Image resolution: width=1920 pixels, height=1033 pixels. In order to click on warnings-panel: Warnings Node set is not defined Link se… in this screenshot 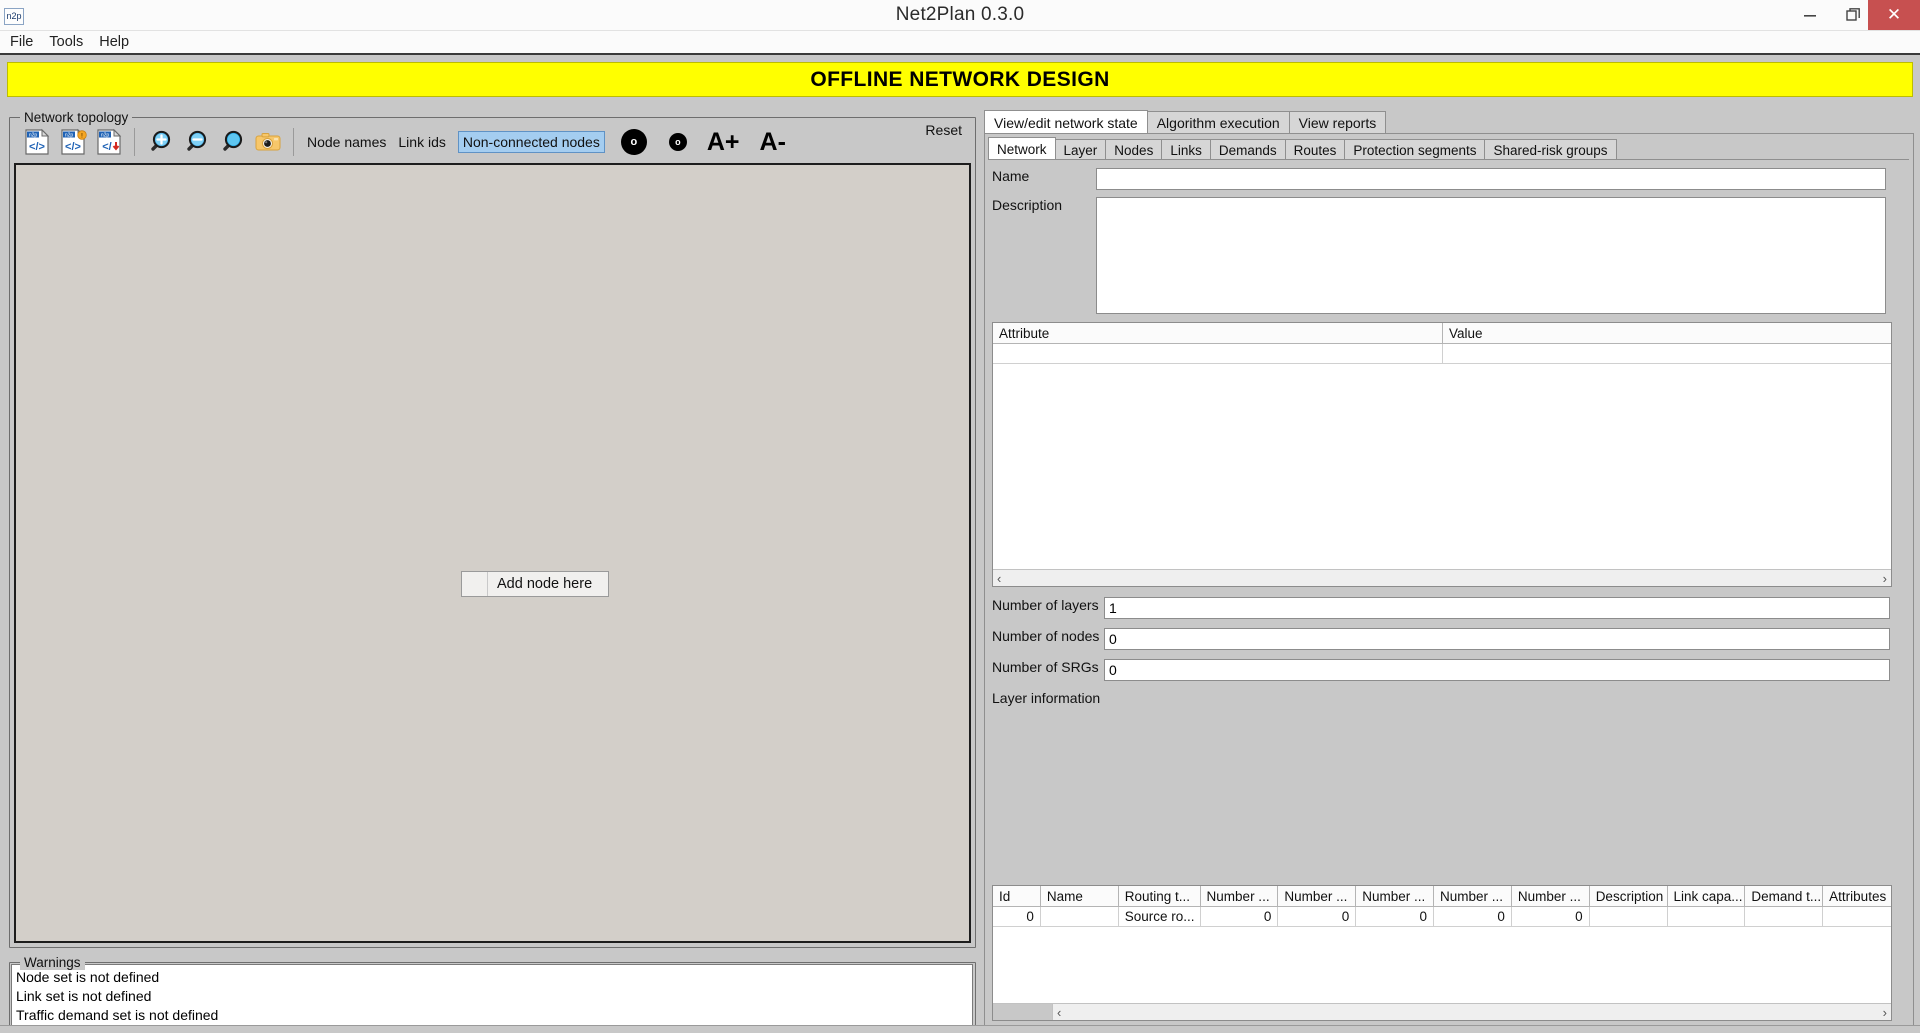, I will do `click(492, 991)`.